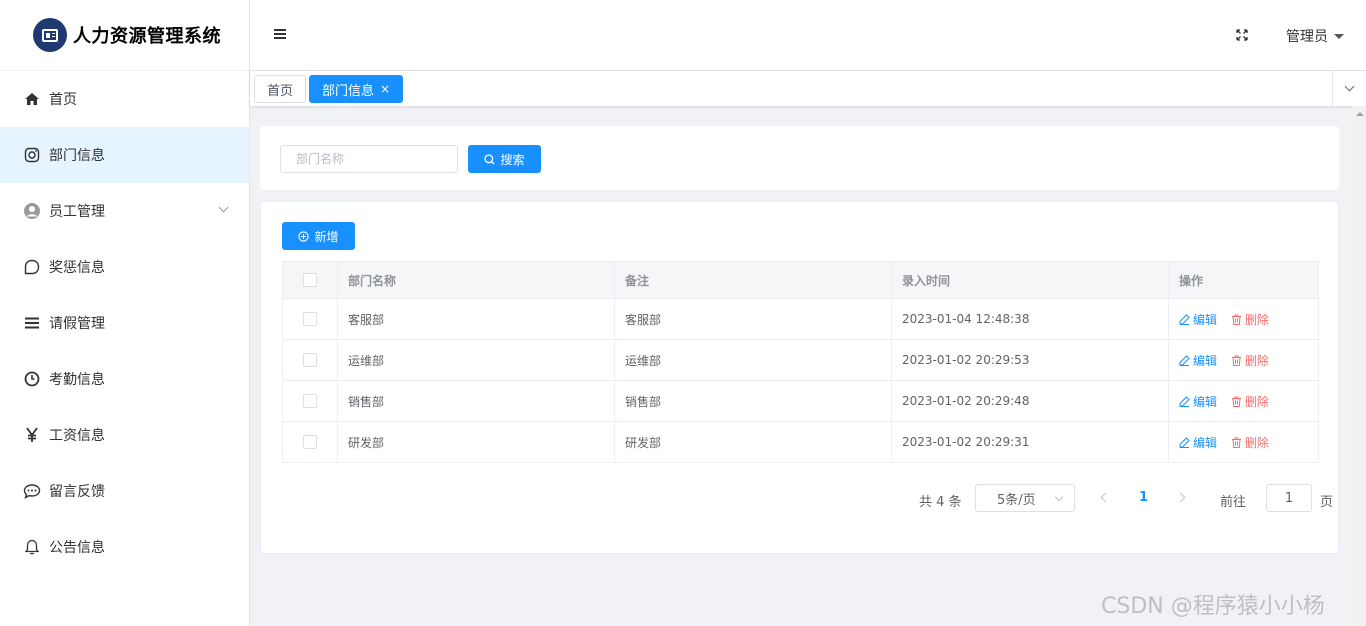  What do you see at coordinates (124, 379) in the screenshot?
I see `sidebar-item-attendance: 考勤信息` at bounding box center [124, 379].